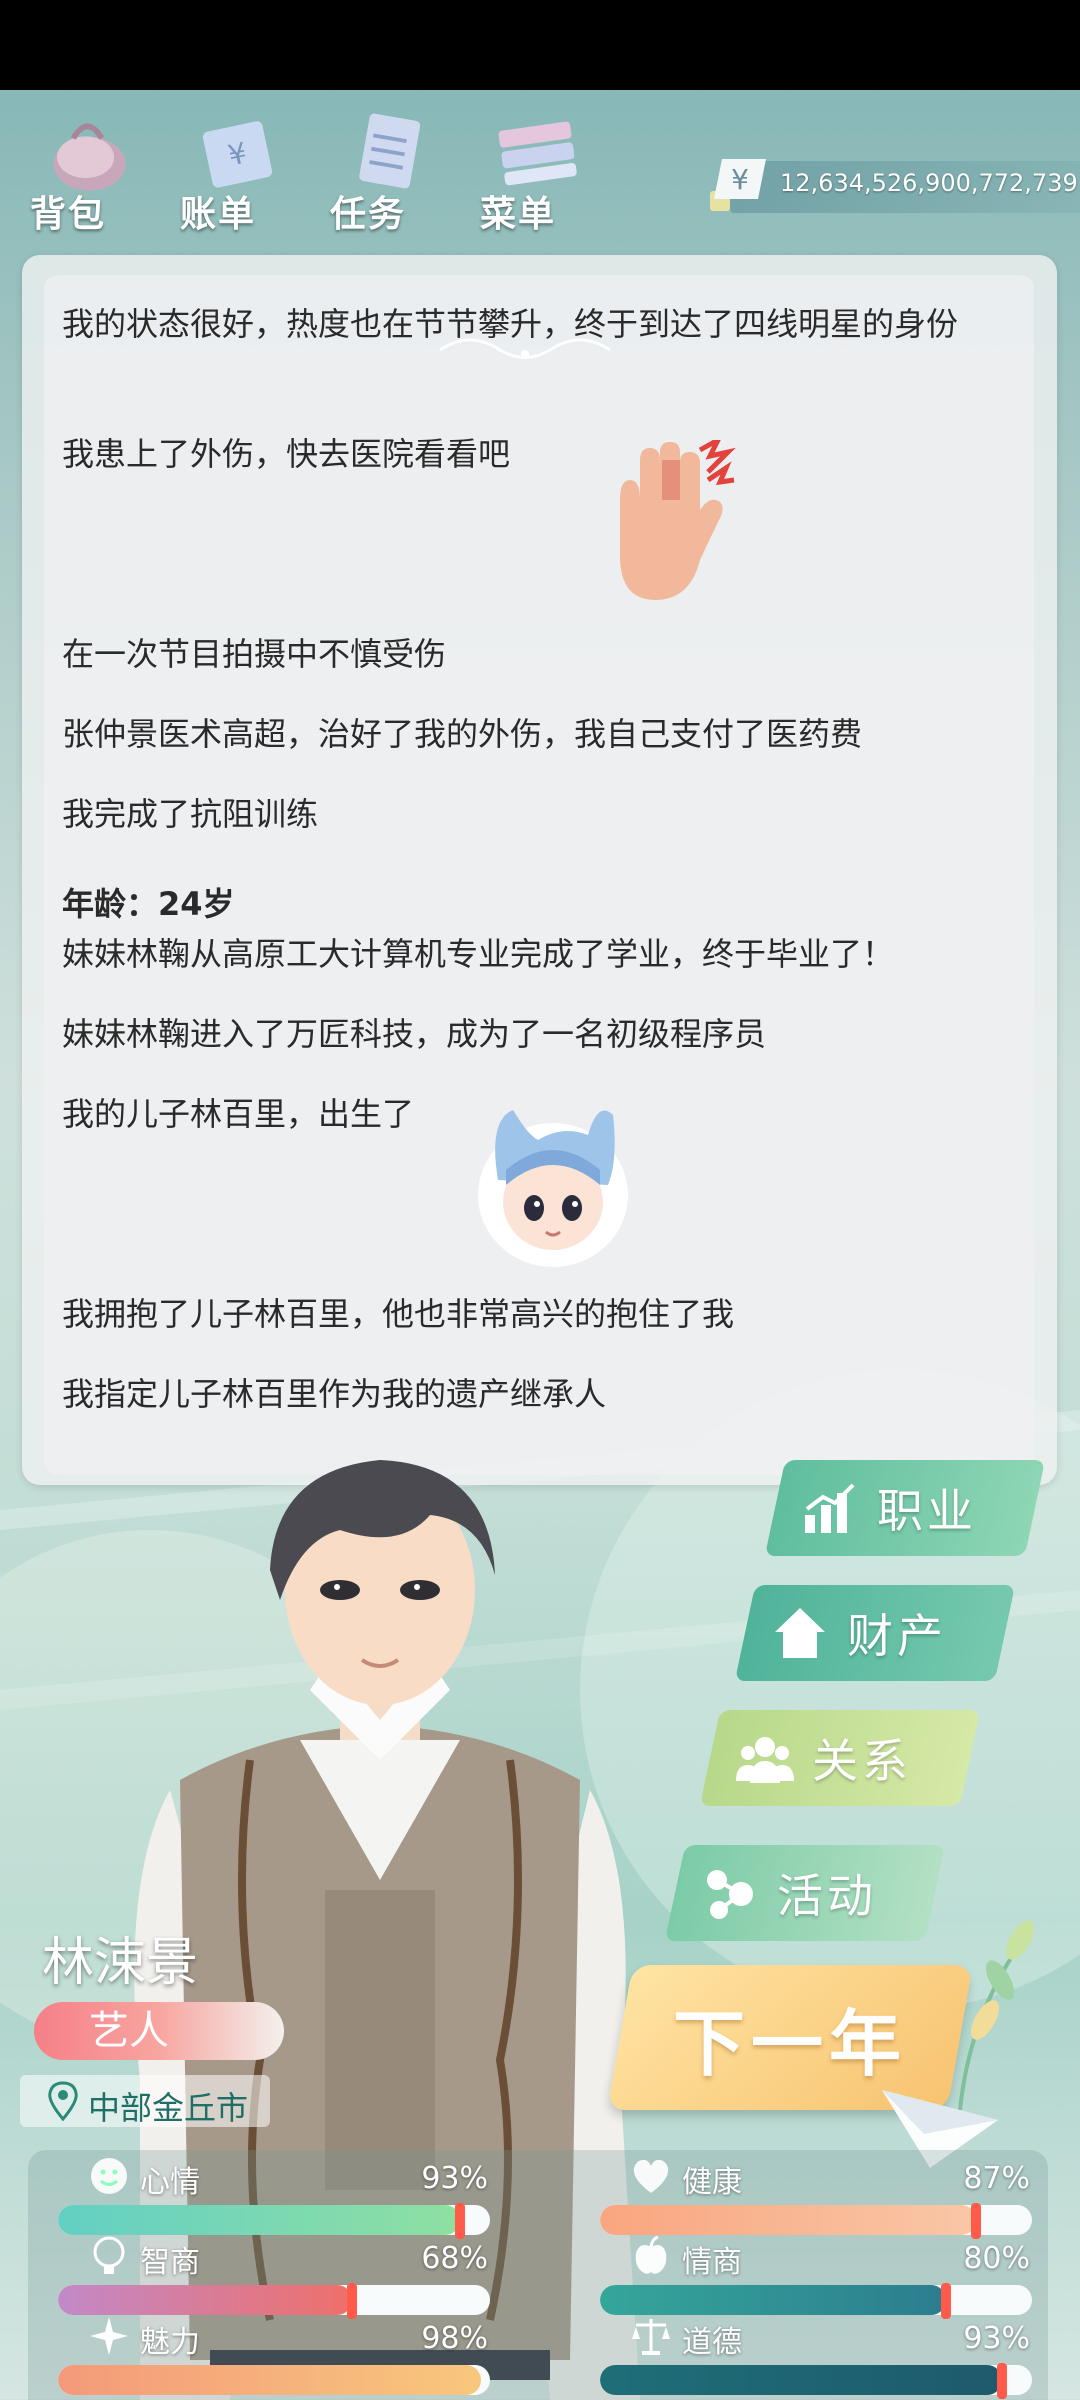 The height and width of the screenshot is (2400, 1080). Describe the element at coordinates (827, 1896) in the screenshot. I see `activity-label: 活动` at that location.